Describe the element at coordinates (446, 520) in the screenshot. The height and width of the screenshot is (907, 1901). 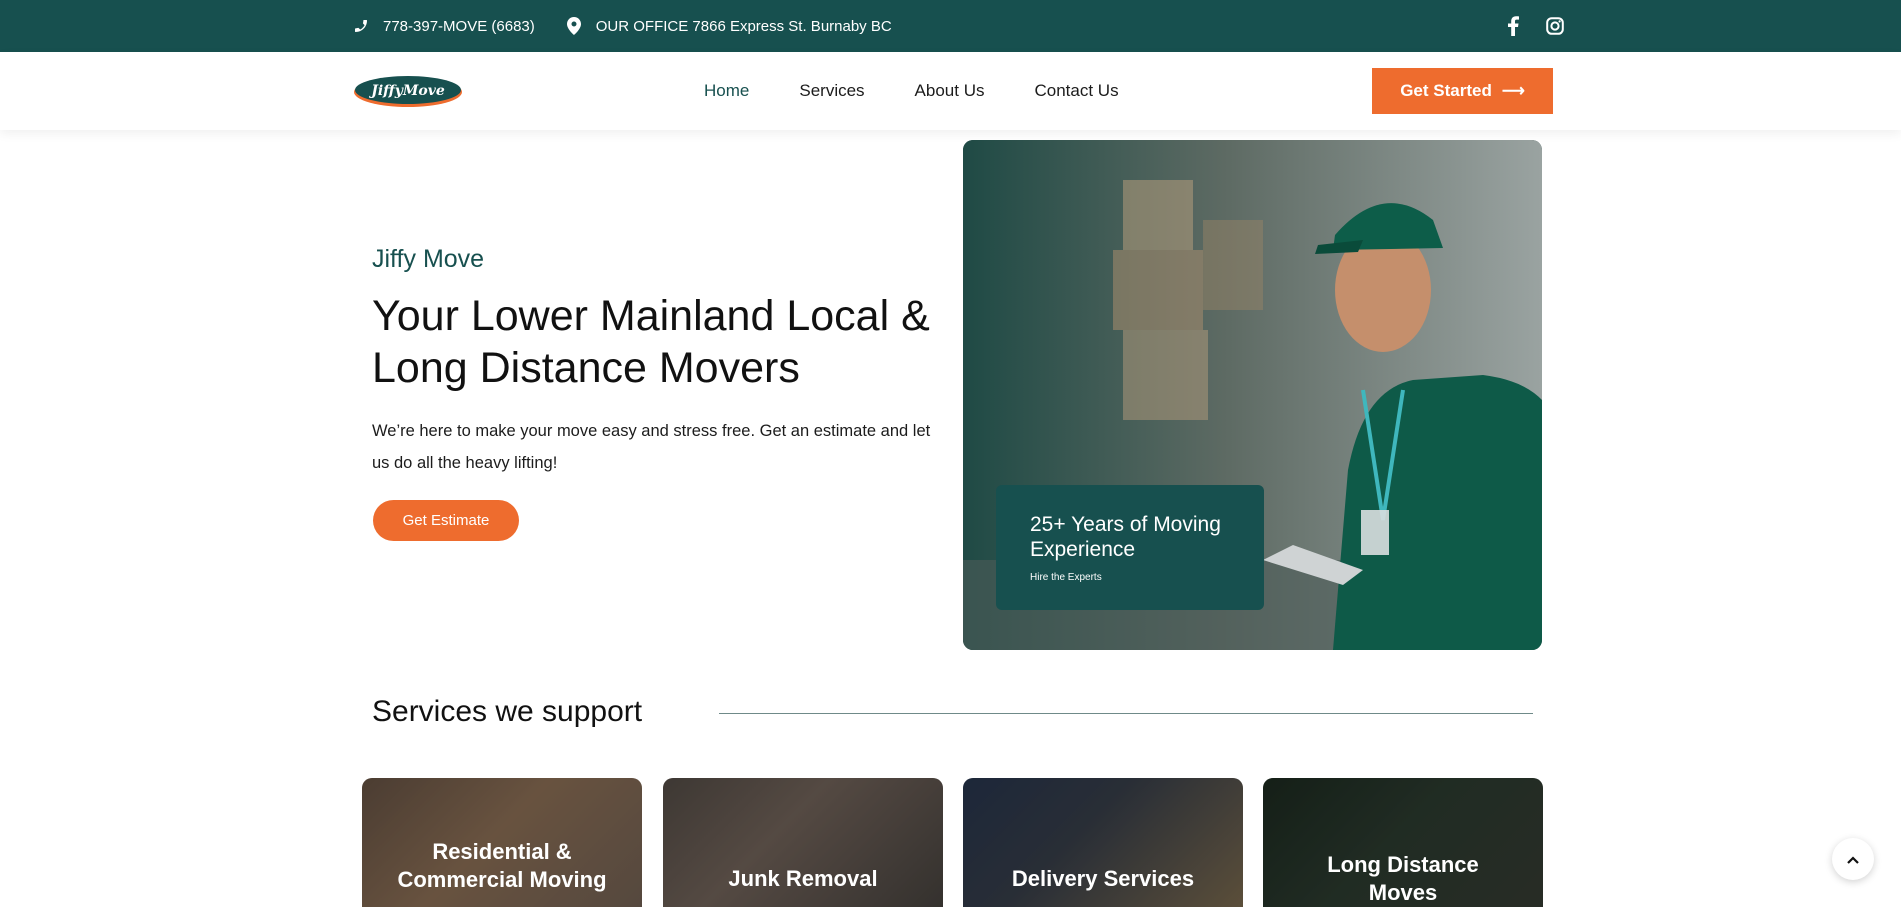
I see `get-estimate-button: Get Estimate` at that location.